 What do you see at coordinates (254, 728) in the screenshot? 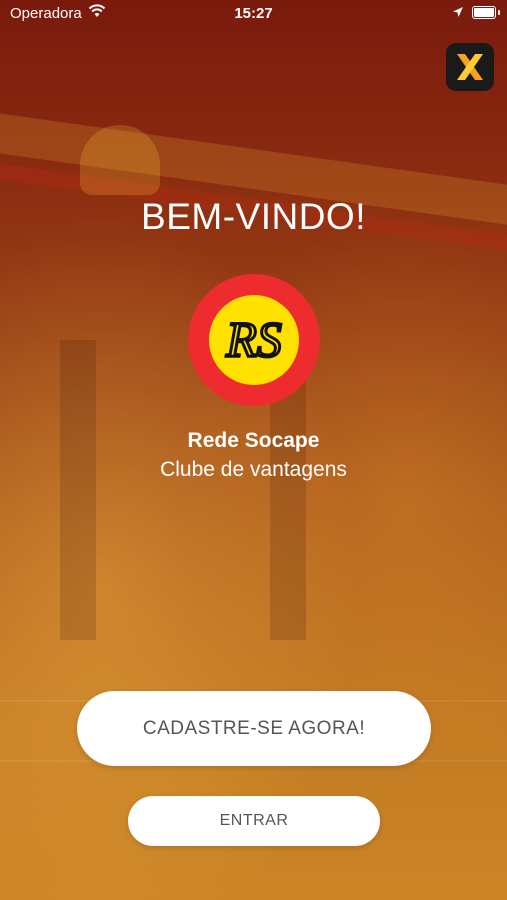
I see `register-button: CADASTRE-SE AGORA!` at bounding box center [254, 728].